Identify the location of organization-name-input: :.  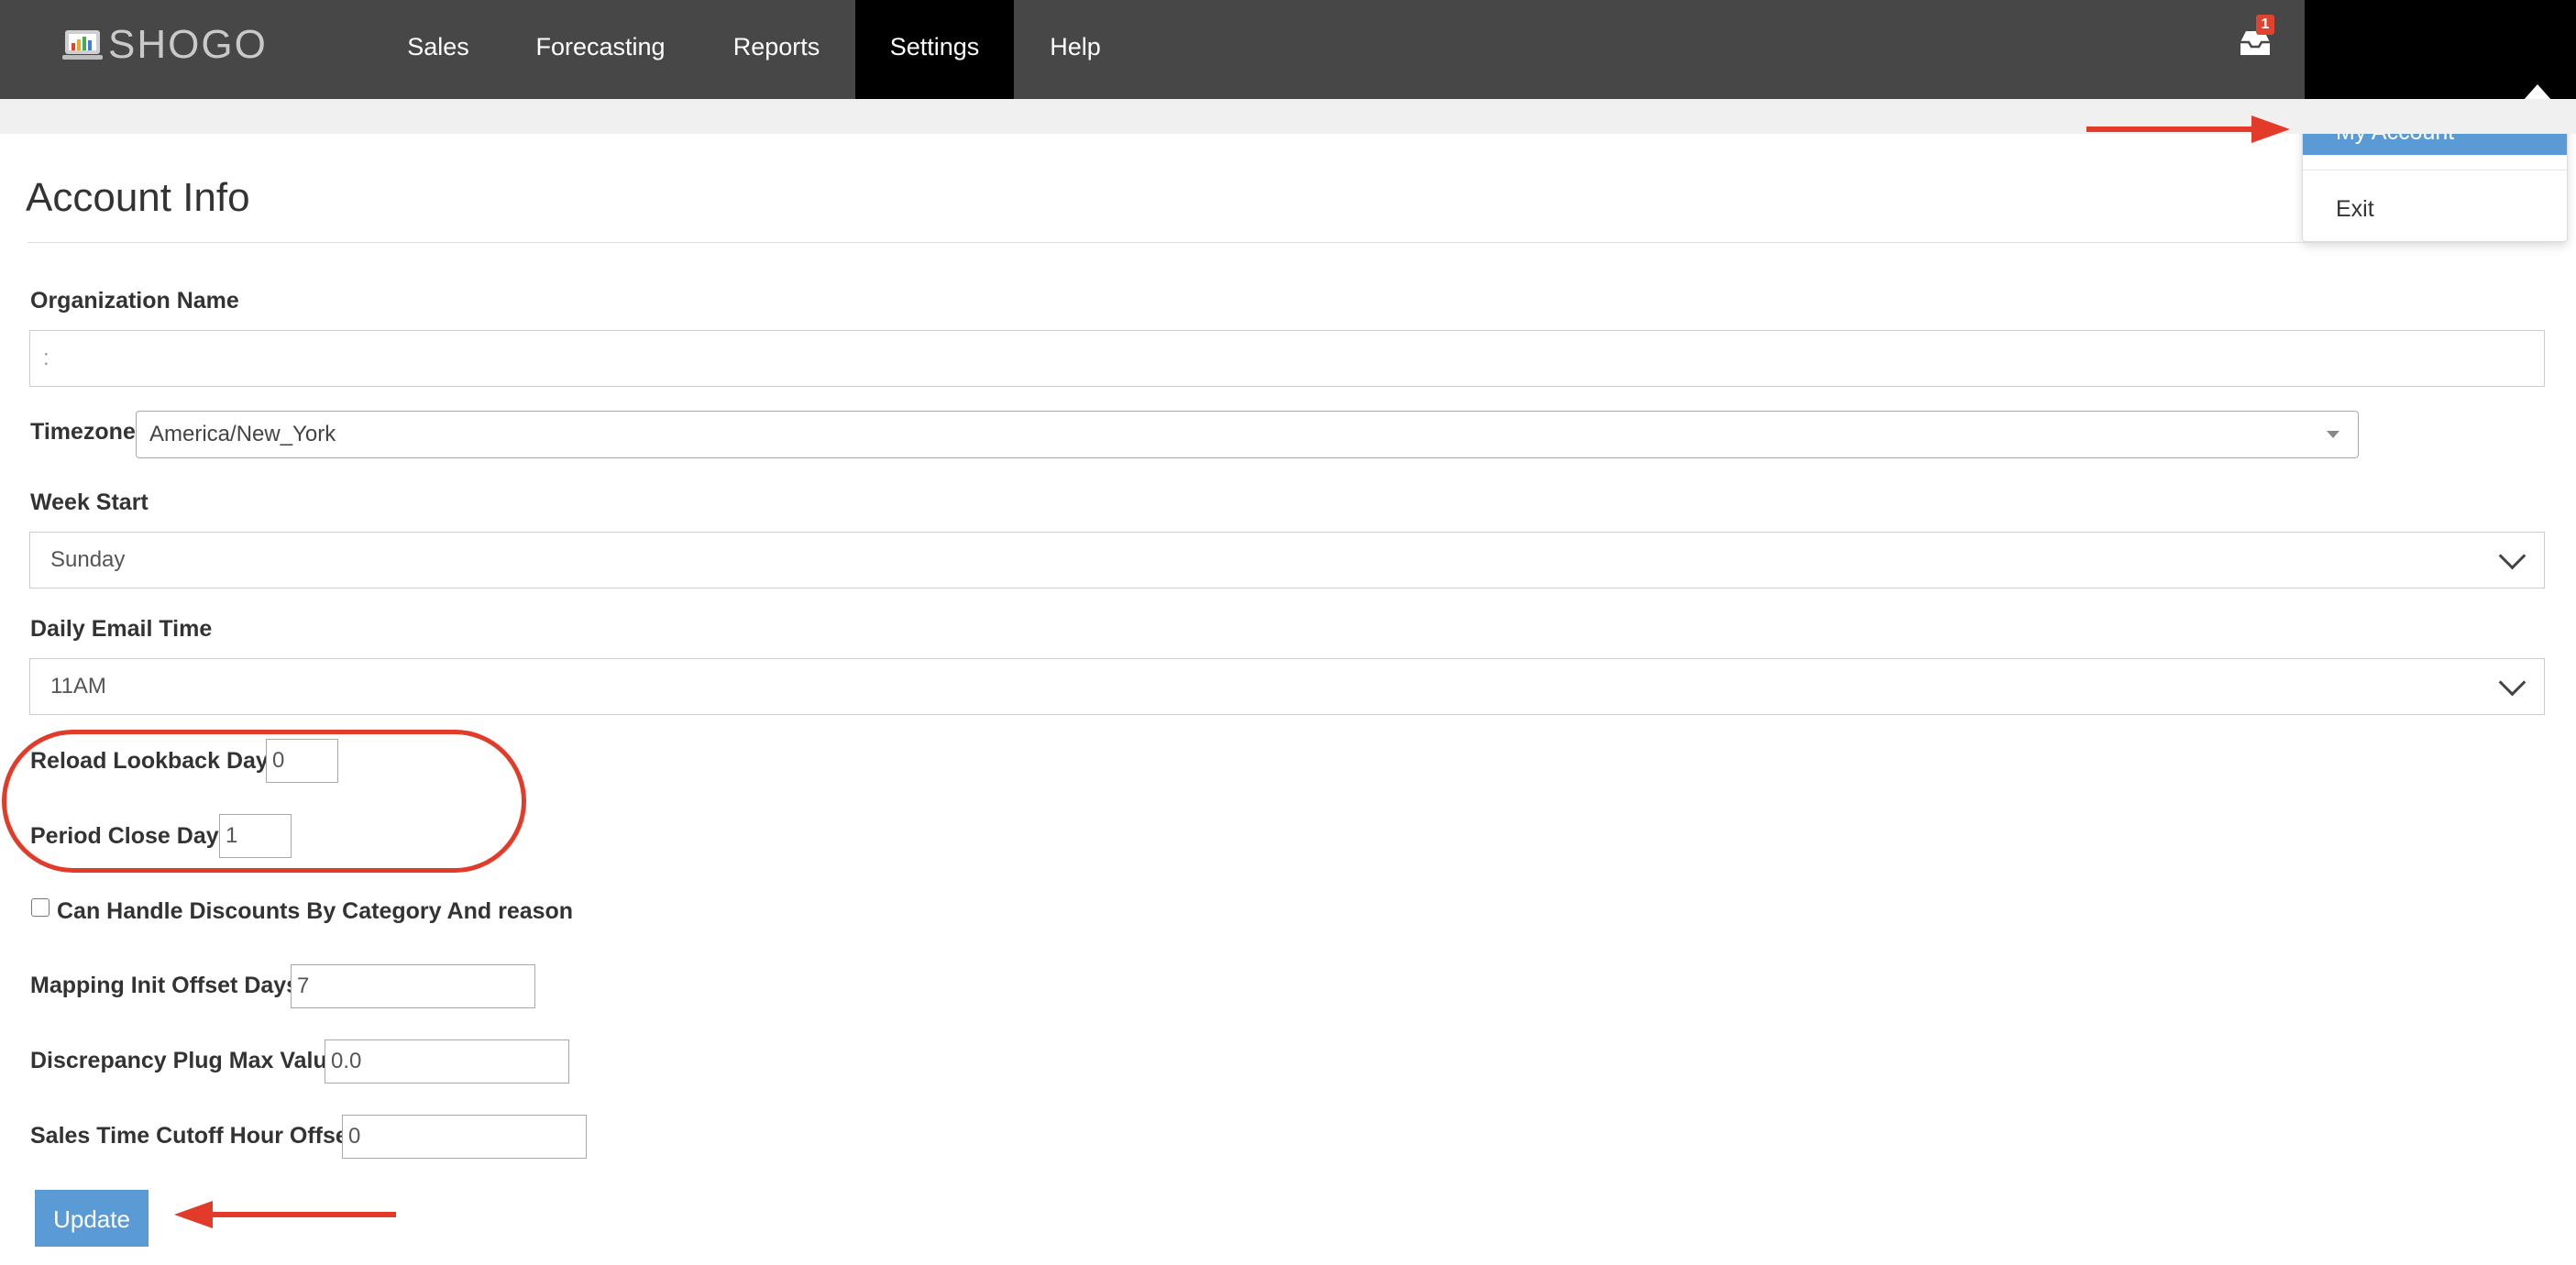
(1287, 358).